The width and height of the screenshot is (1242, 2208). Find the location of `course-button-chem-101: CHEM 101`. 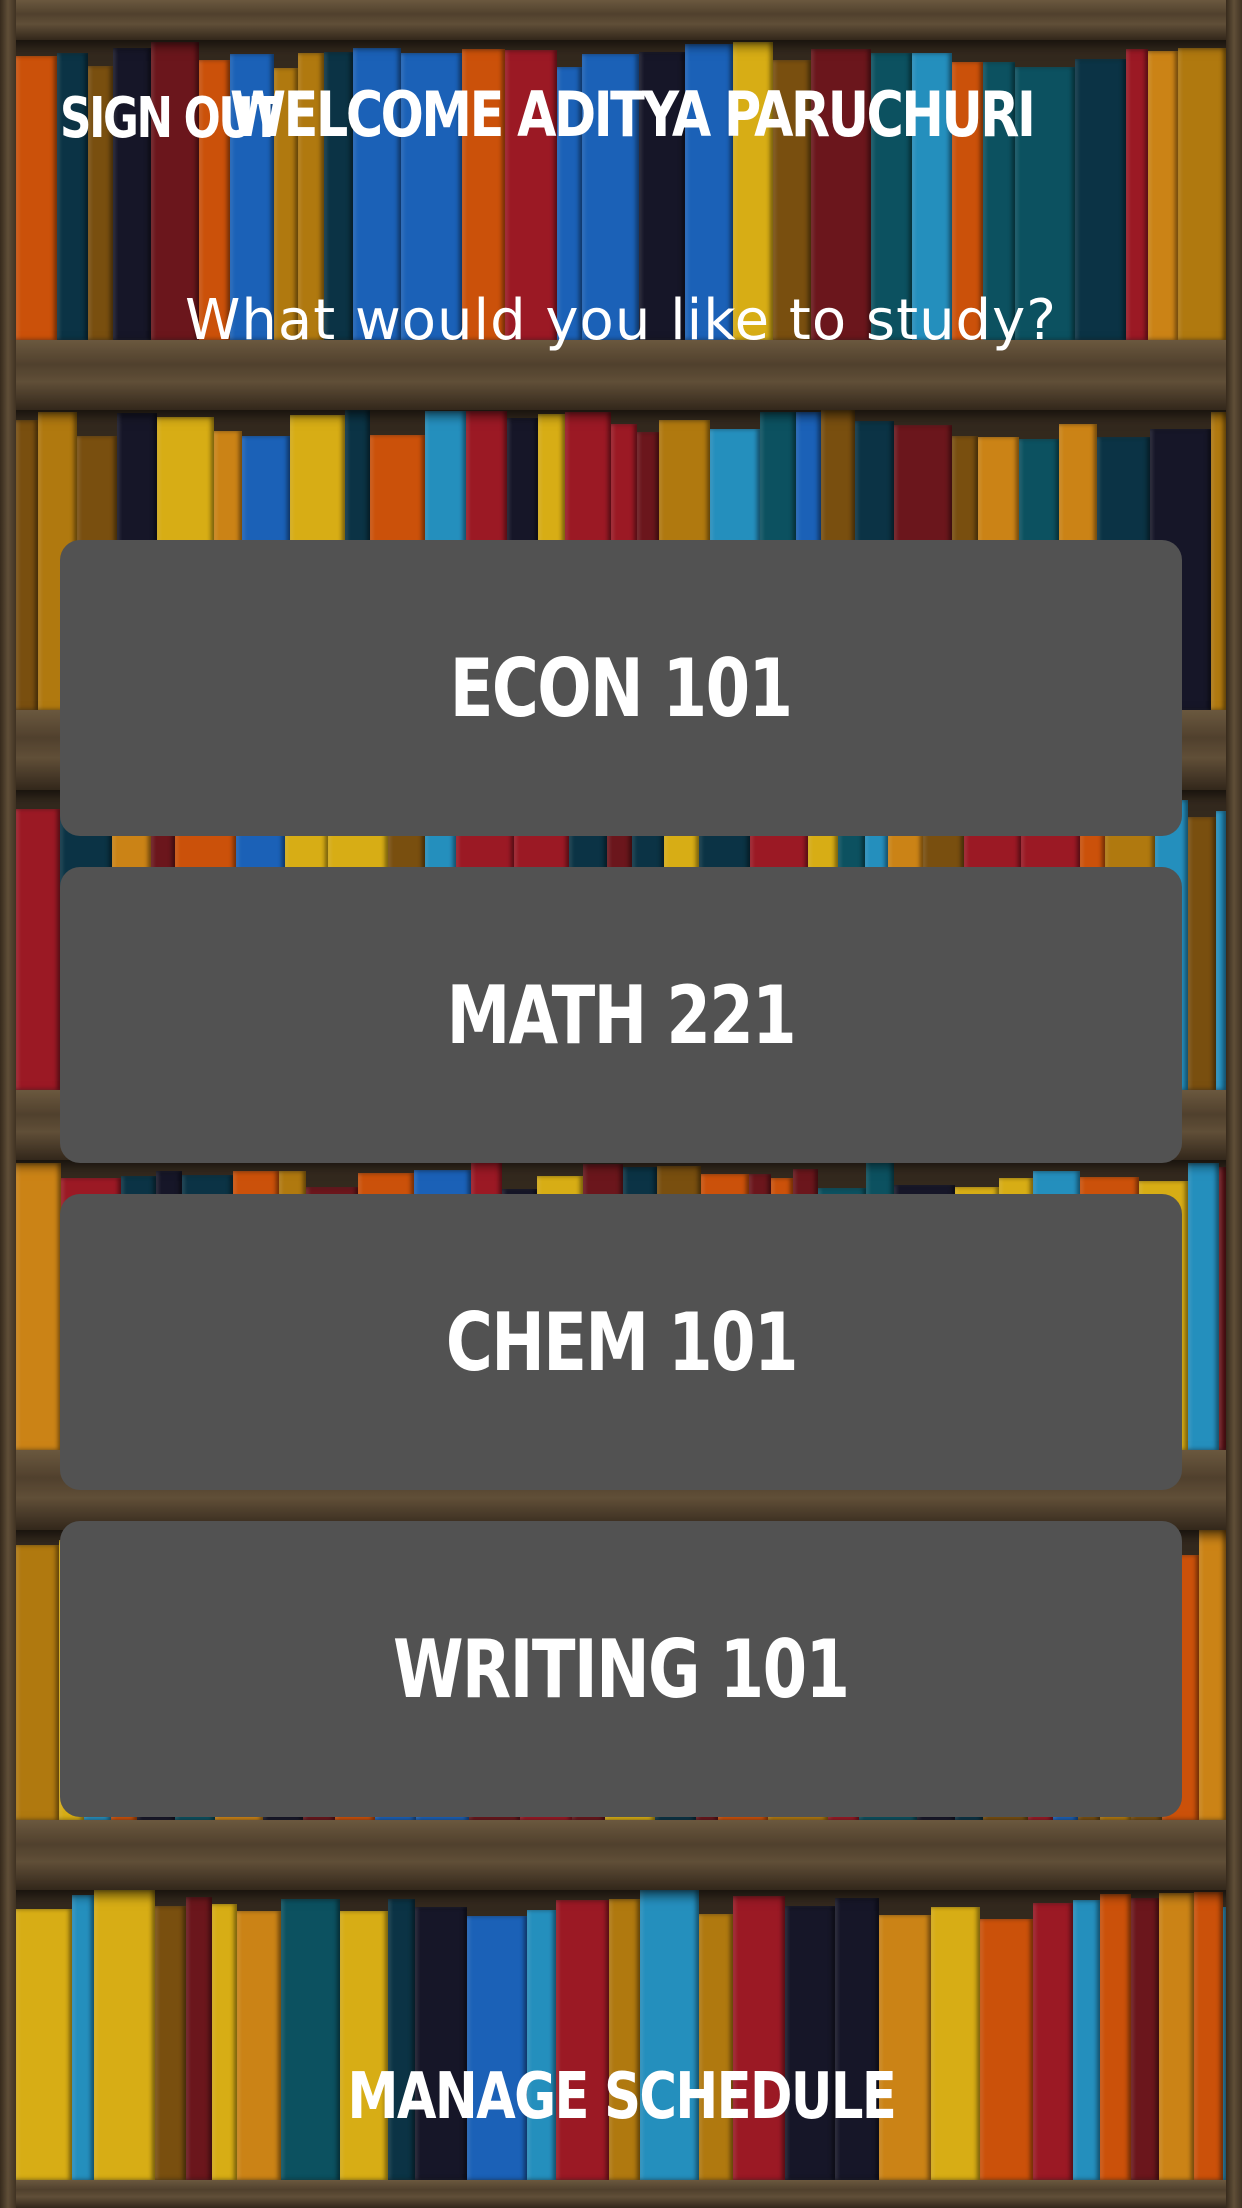

course-button-chem-101: CHEM 101 is located at coordinates (621, 1342).